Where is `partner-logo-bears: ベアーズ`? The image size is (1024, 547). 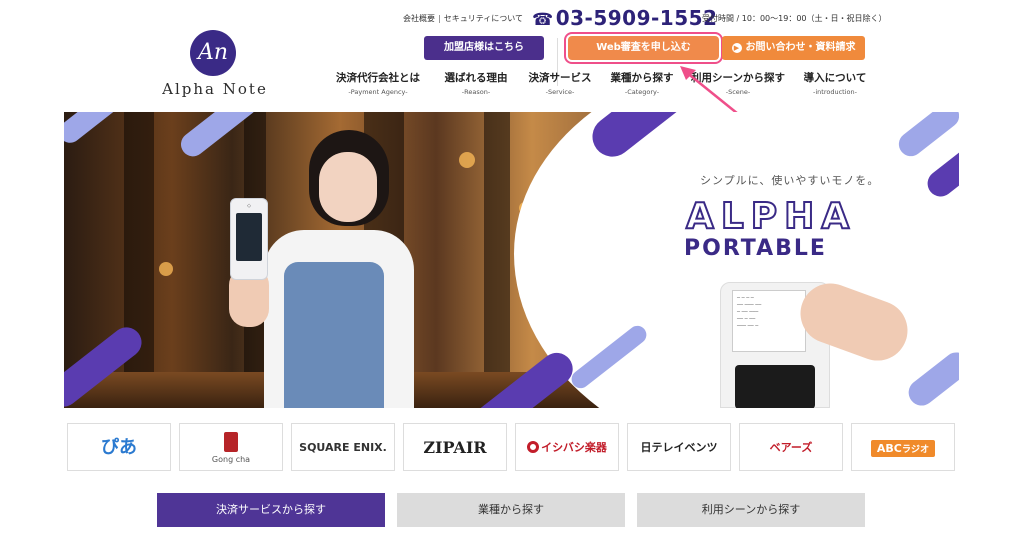 partner-logo-bears: ベアーズ is located at coordinates (791, 447).